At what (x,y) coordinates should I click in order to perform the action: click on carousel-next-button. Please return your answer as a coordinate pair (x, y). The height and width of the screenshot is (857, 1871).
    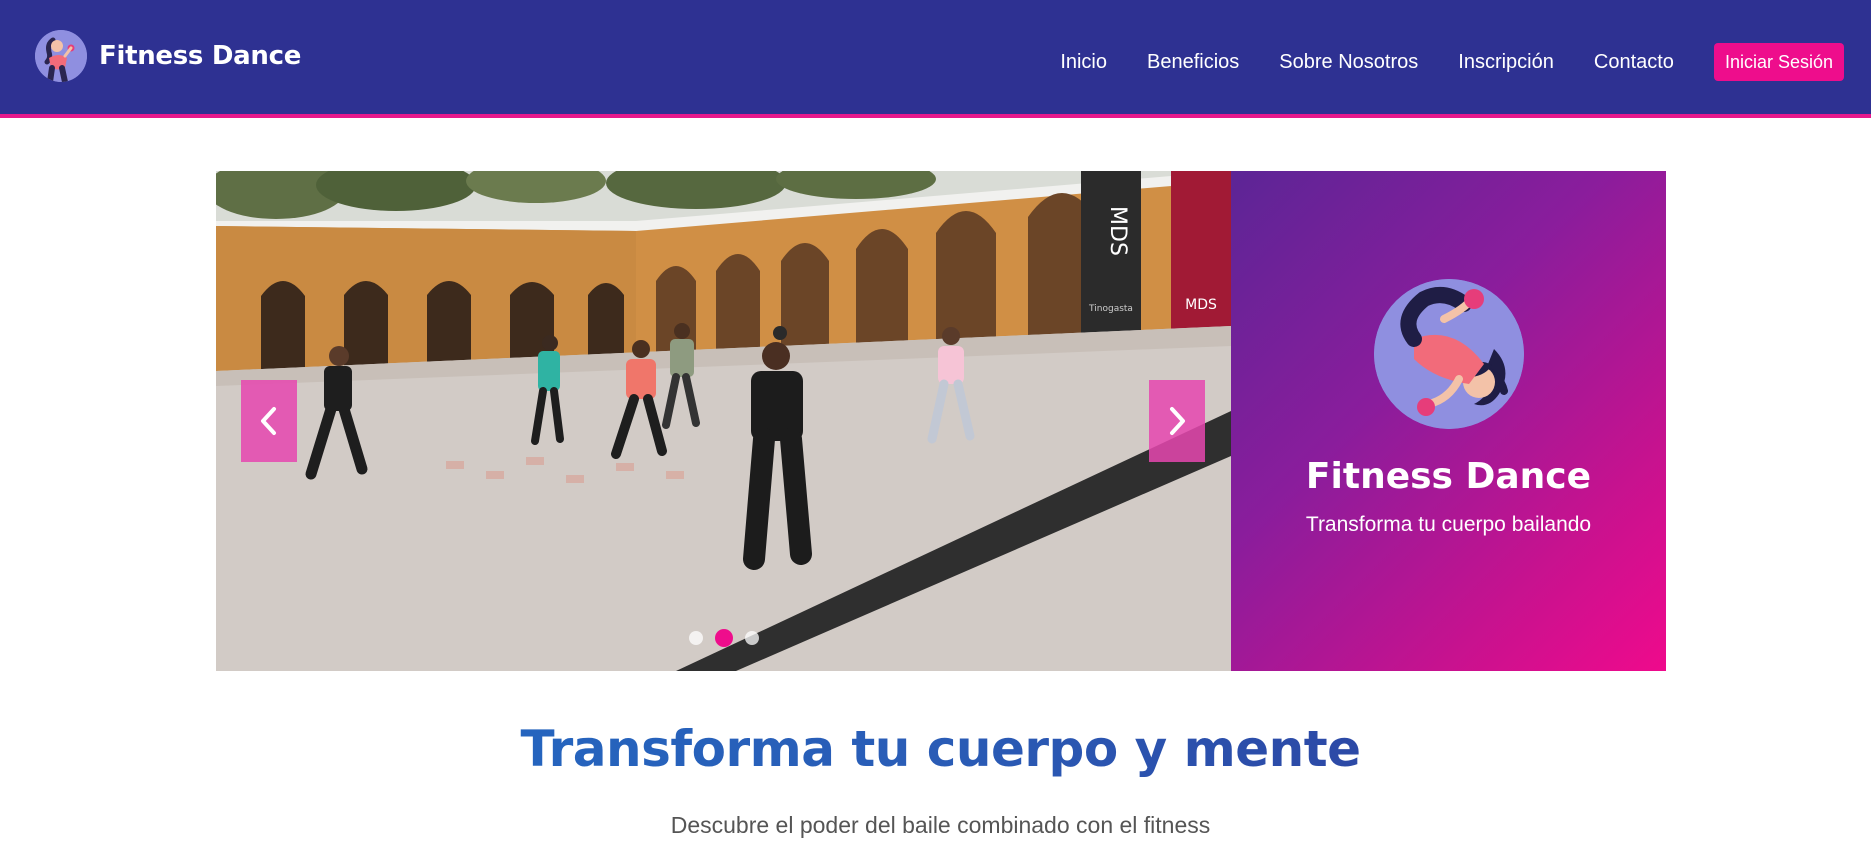
    Looking at the image, I should click on (1177, 421).